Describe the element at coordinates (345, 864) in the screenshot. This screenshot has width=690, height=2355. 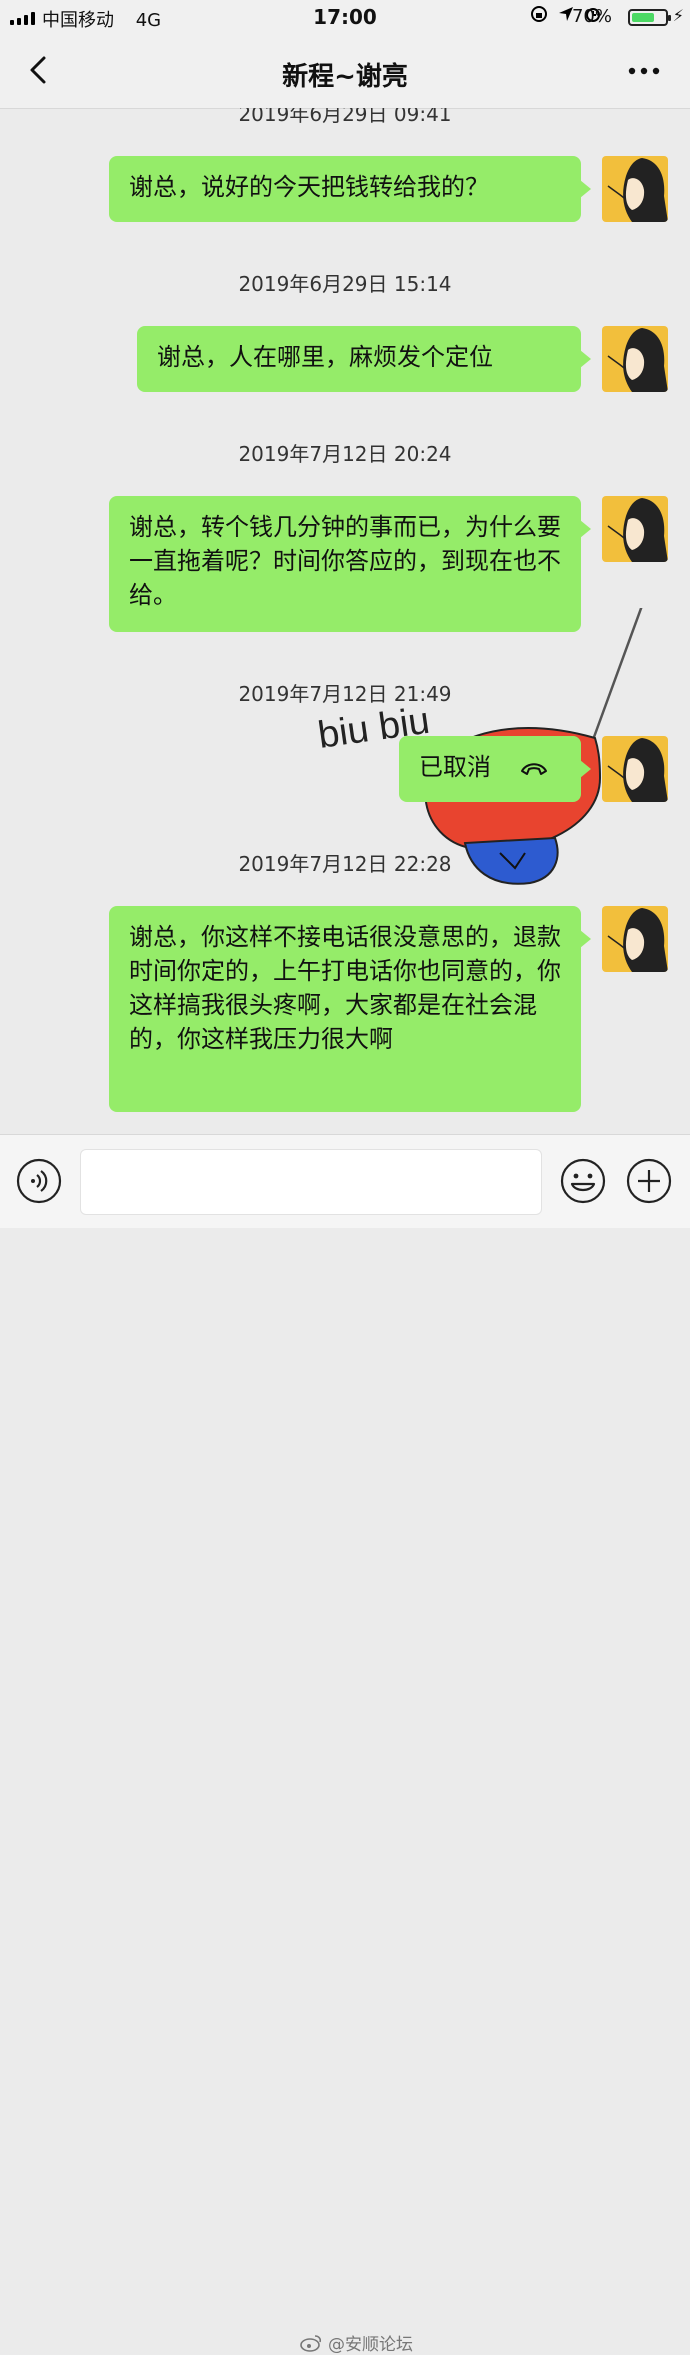
I see `timestamp: 2019年7月12日 22:28` at that location.